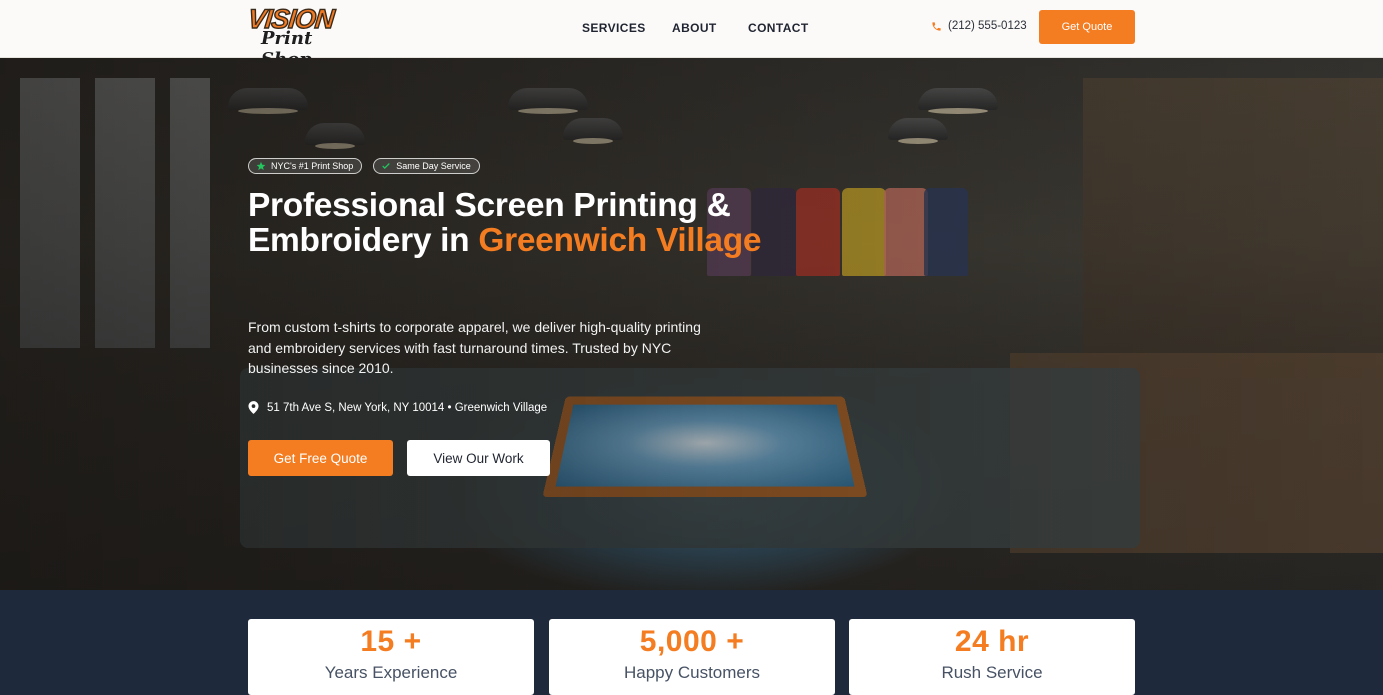 The width and height of the screenshot is (1383, 695). I want to click on stat-card-rush: 24 hr Rush Service, so click(992, 657).